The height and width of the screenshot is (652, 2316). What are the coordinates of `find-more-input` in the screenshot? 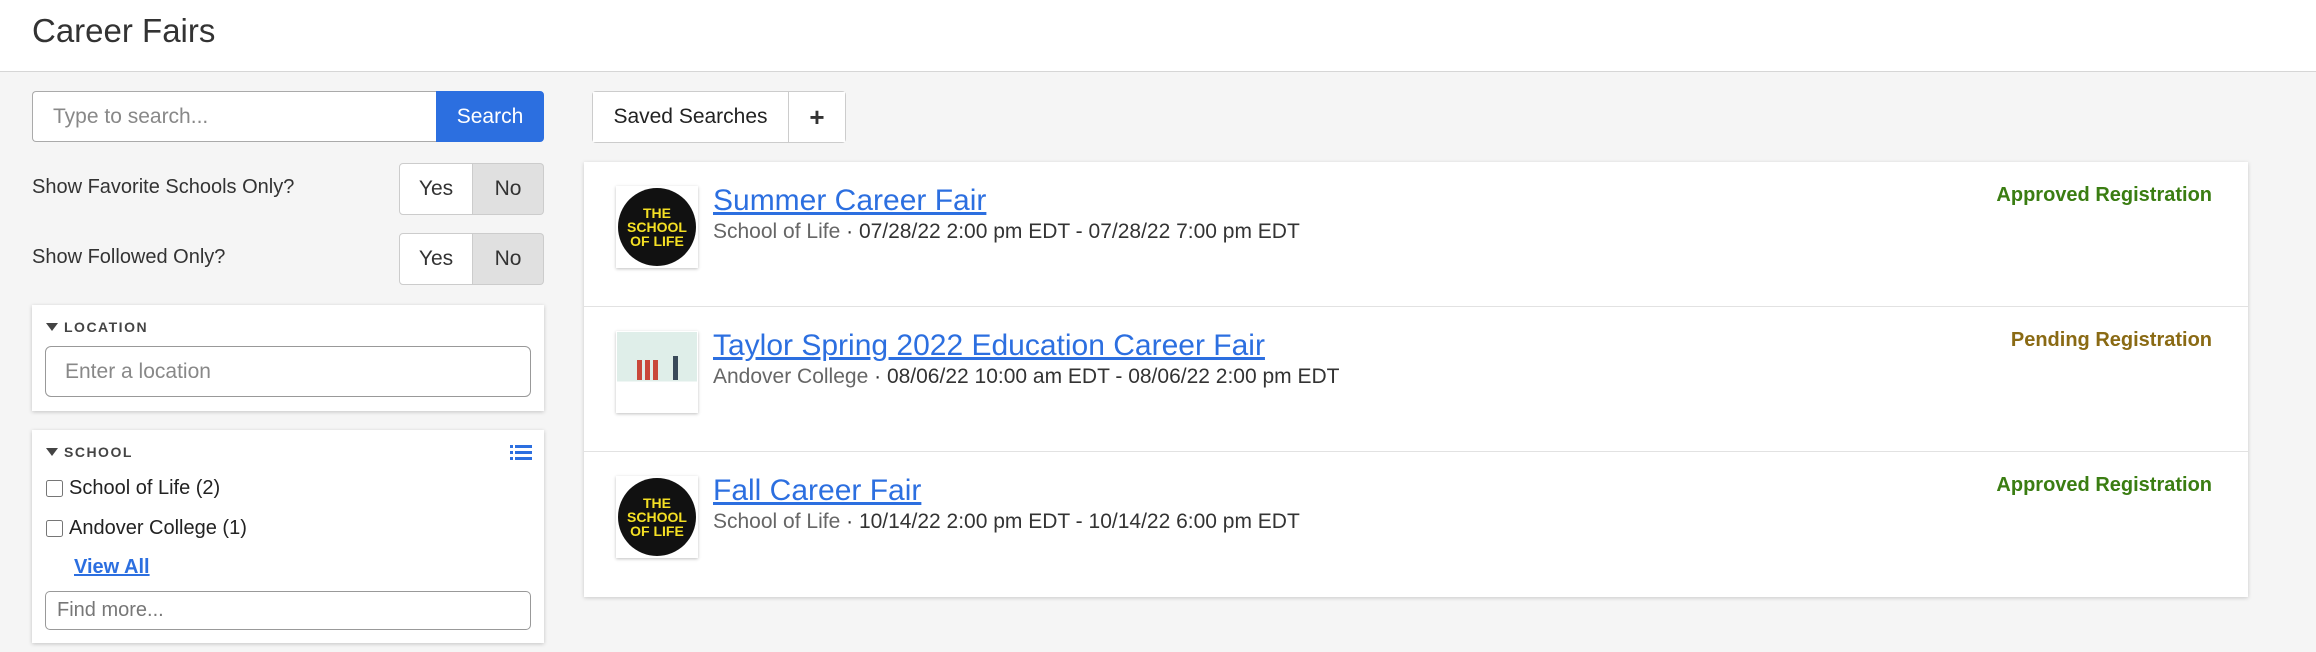 It's located at (288, 610).